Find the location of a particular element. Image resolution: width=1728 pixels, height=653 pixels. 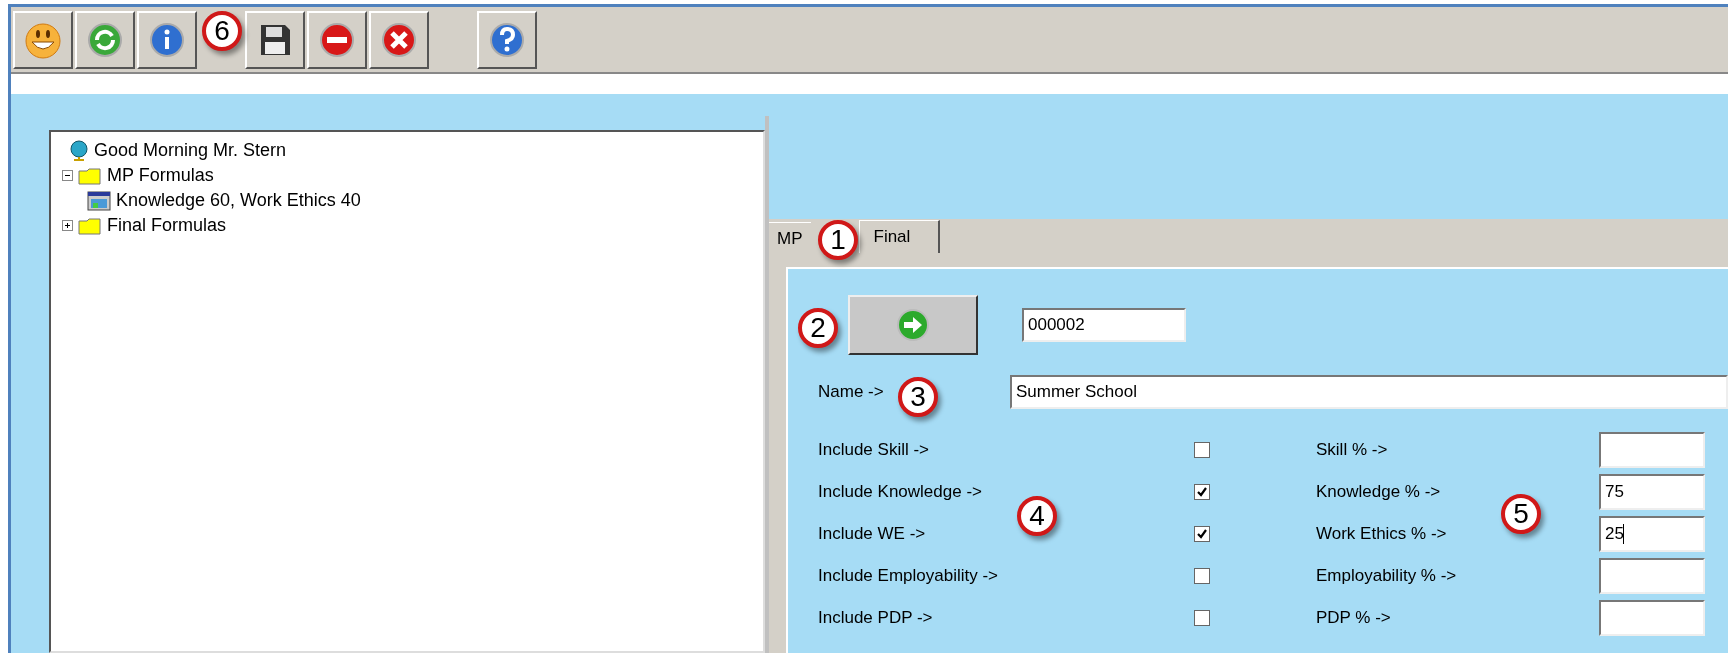

globe-icon is located at coordinates (79, 150).